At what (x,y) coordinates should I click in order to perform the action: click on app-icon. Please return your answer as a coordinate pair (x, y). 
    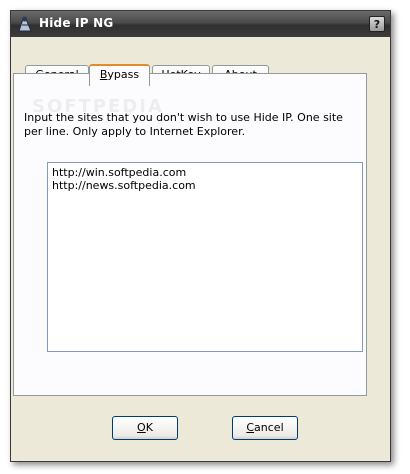
    Looking at the image, I should click on (25, 24).